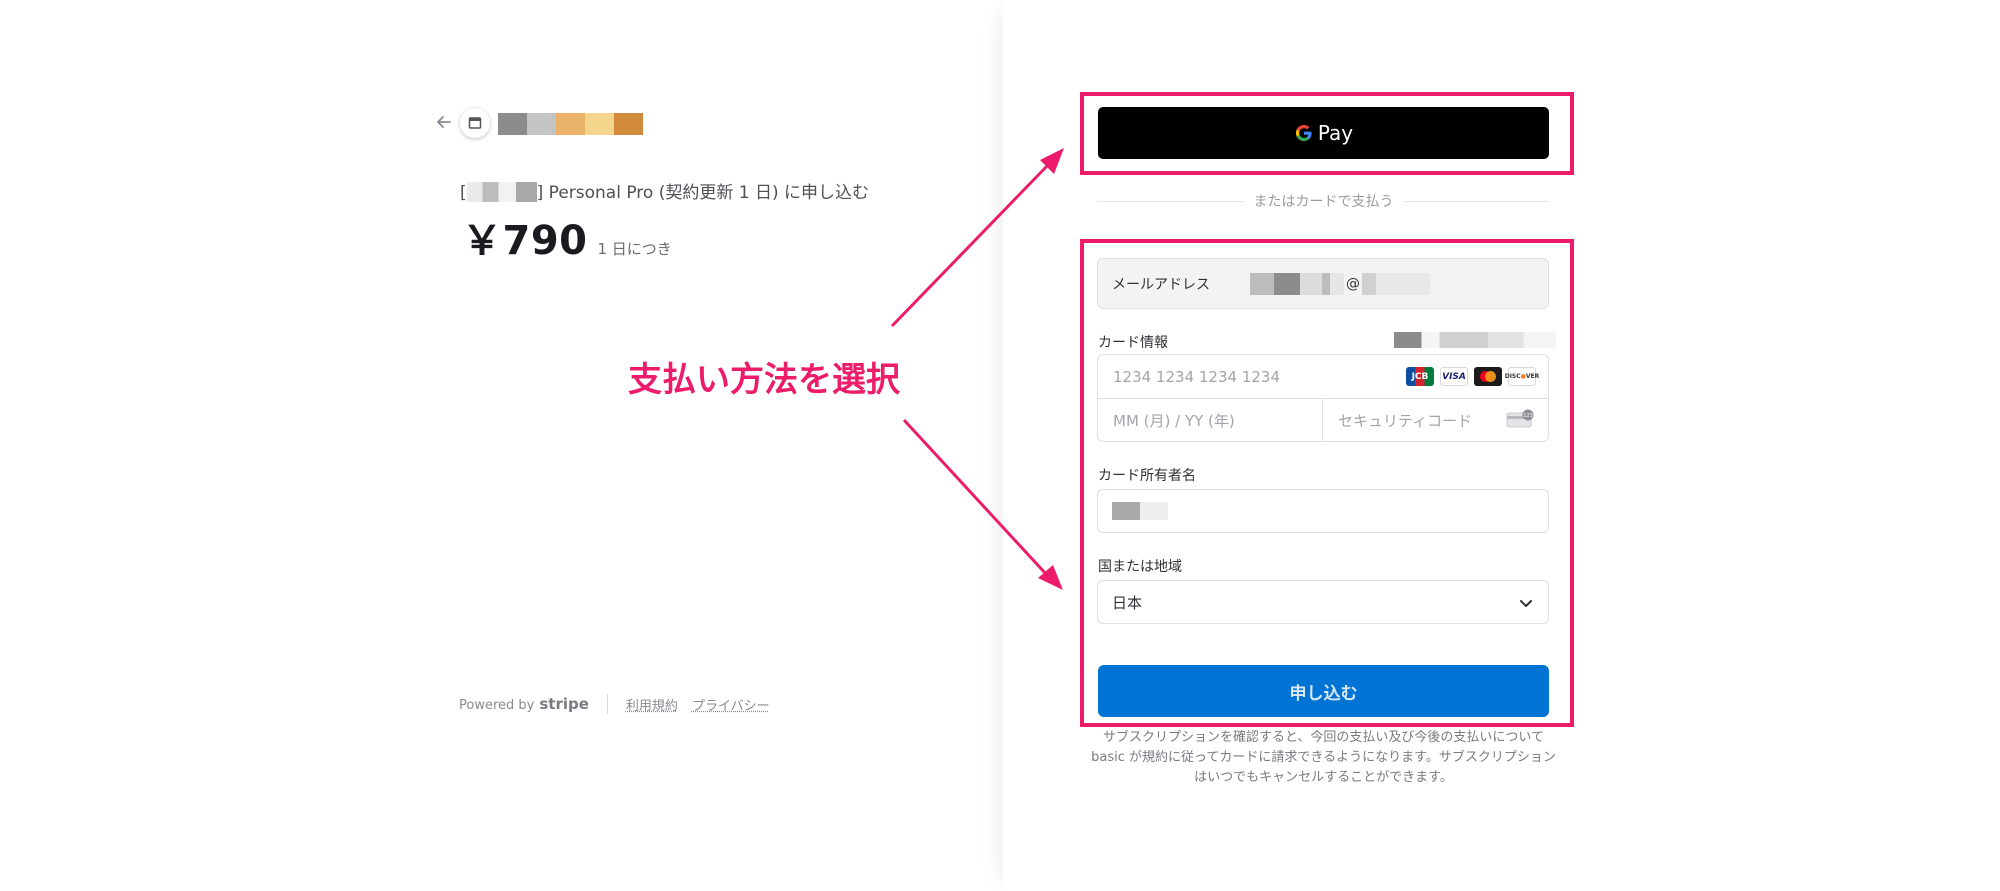  I want to click on price-row: ￥790 1 日につき, so click(567, 237).